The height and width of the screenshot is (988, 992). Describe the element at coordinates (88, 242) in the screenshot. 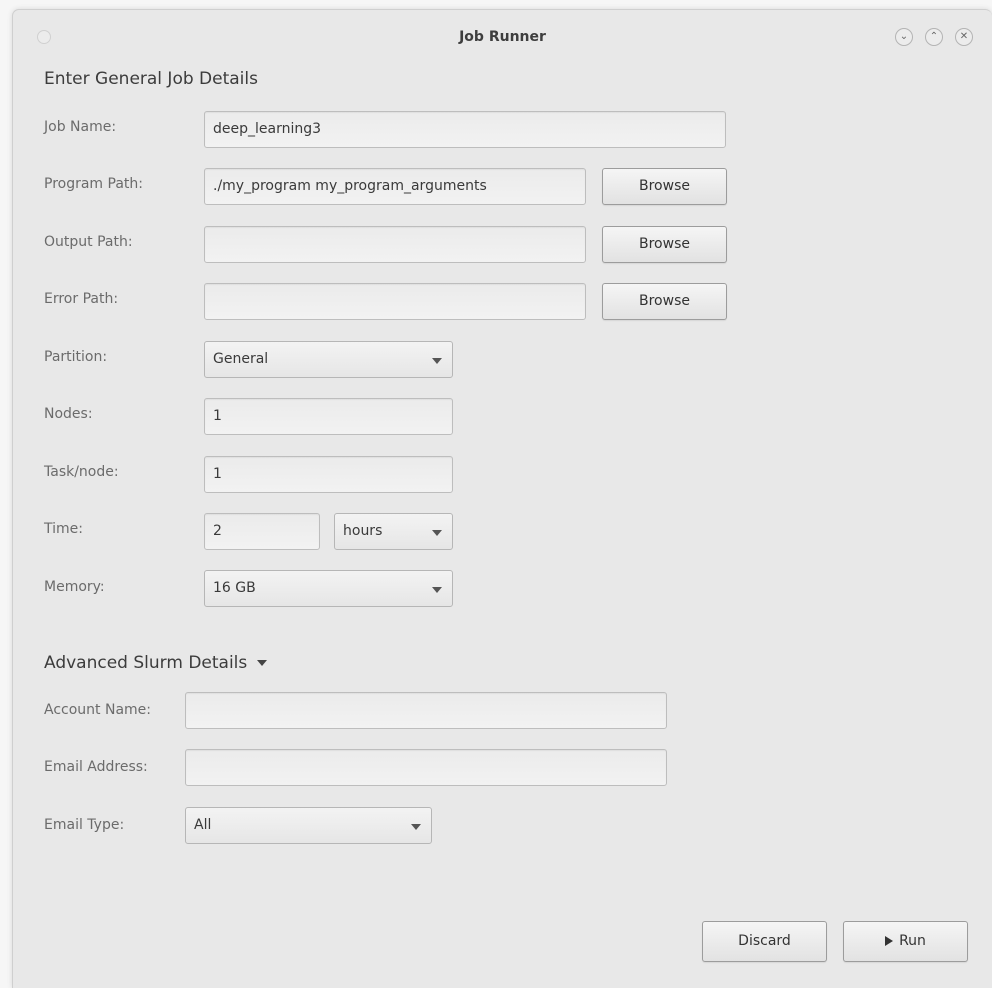

I see `output-path-label: Output Path:` at that location.